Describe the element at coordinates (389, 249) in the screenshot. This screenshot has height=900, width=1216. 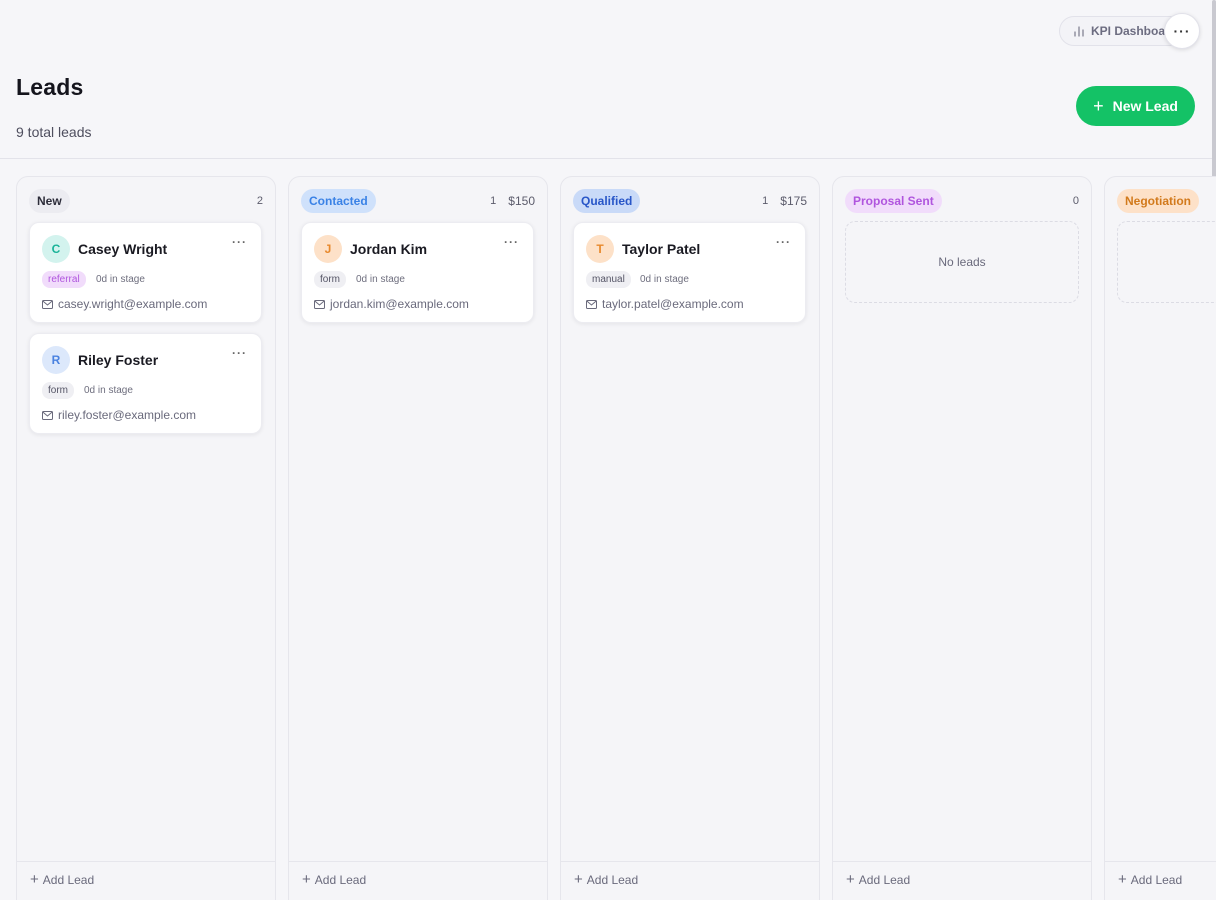
I see `lead-name: Jordan Kim` at that location.